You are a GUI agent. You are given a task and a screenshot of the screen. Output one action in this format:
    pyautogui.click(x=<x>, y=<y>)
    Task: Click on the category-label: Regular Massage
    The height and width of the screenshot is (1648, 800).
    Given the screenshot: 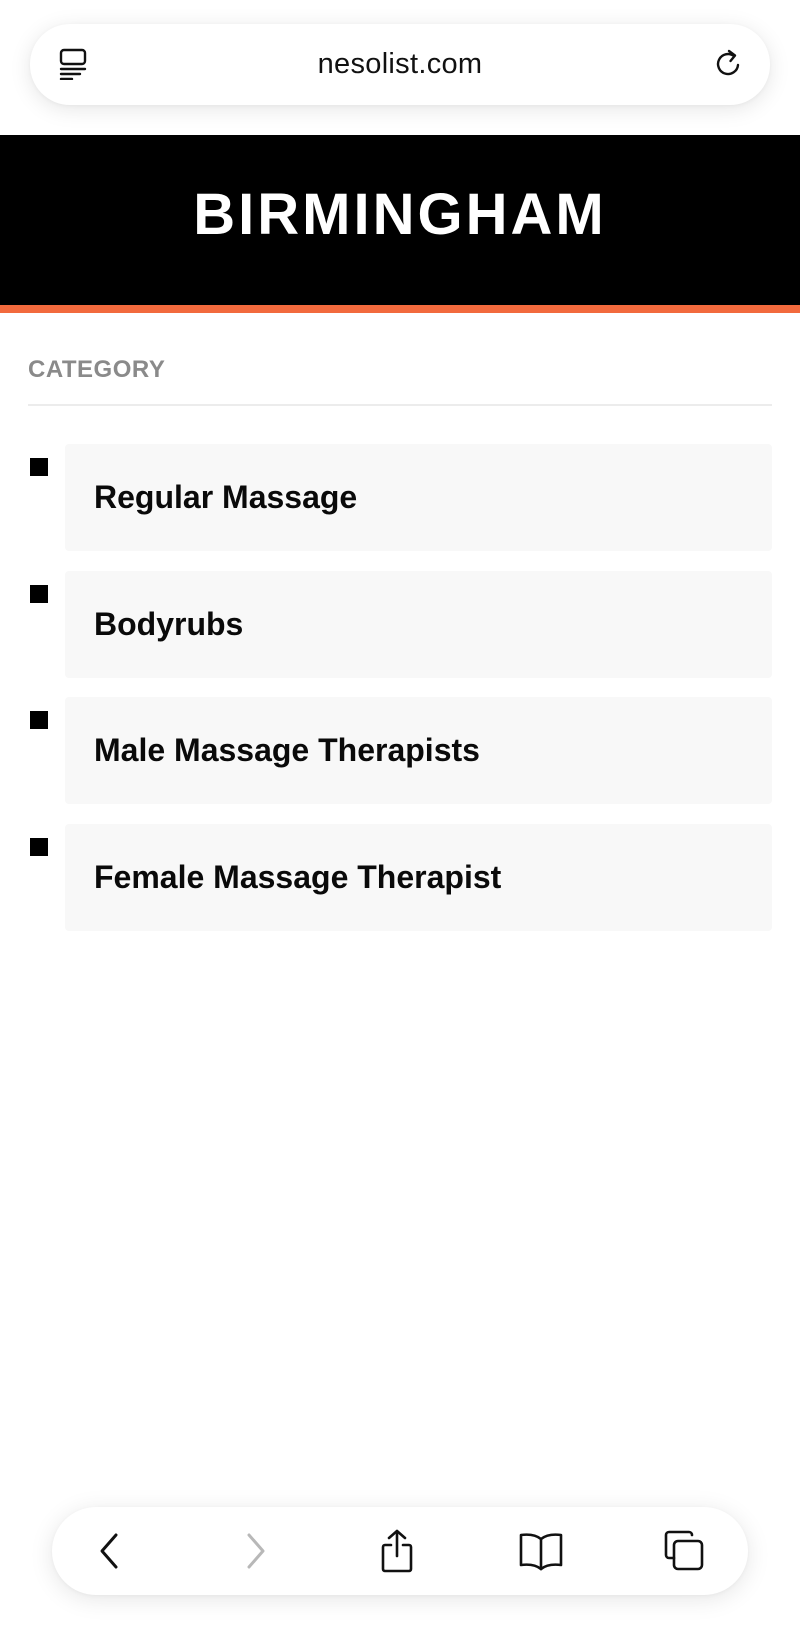 What is the action you would take?
    pyautogui.click(x=226, y=497)
    